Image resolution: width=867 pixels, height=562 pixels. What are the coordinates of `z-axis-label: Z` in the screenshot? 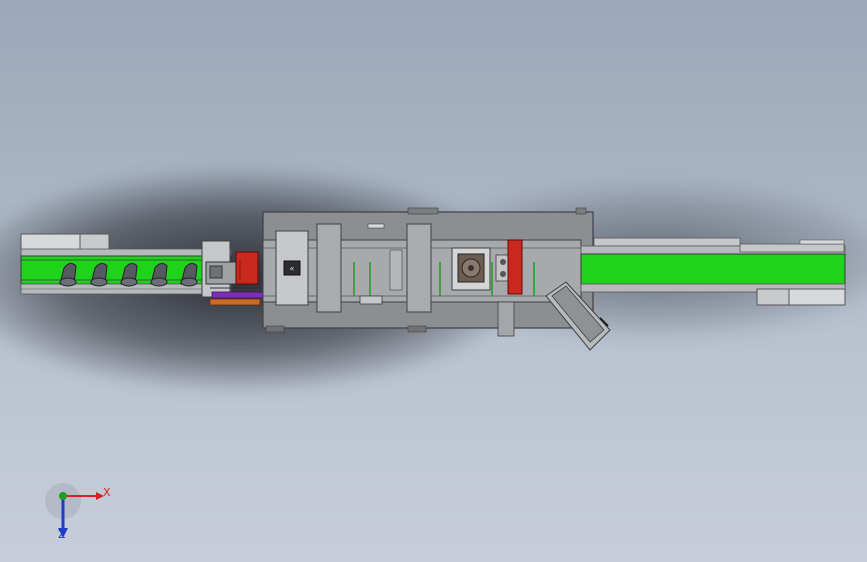 It's located at (62, 534).